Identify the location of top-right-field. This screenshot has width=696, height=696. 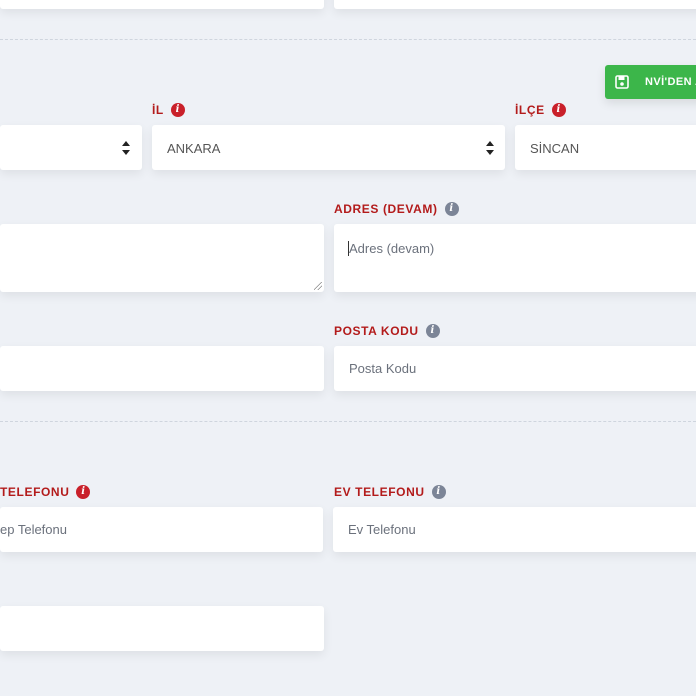
(515, 4).